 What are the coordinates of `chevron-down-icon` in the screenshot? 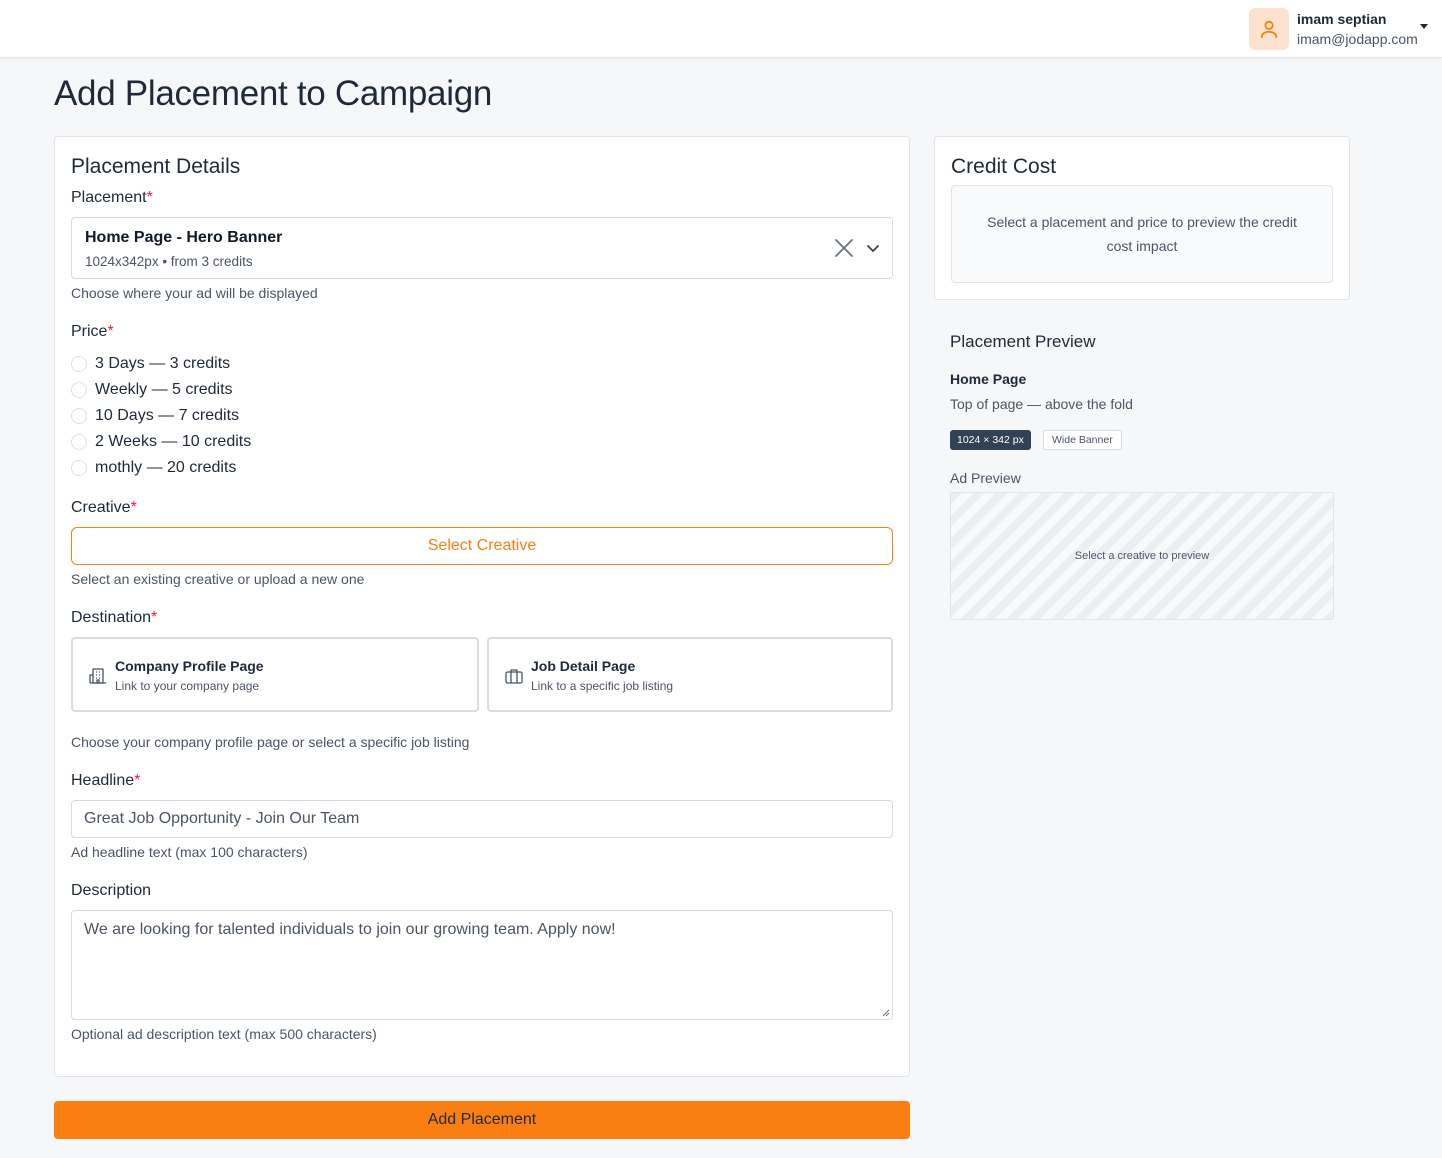 It's located at (873, 248).